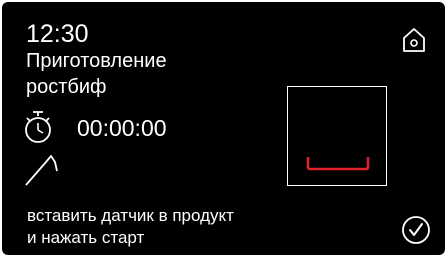 The width and height of the screenshot is (447, 257). I want to click on instruction-line2: и нажать старт, so click(86, 237).